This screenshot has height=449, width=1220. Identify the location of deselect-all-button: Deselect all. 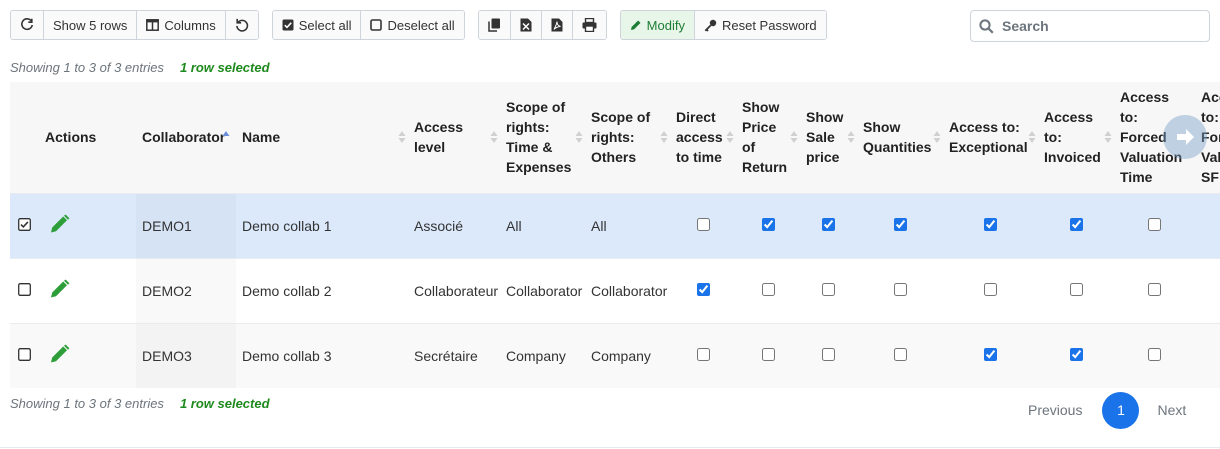
(412, 25).